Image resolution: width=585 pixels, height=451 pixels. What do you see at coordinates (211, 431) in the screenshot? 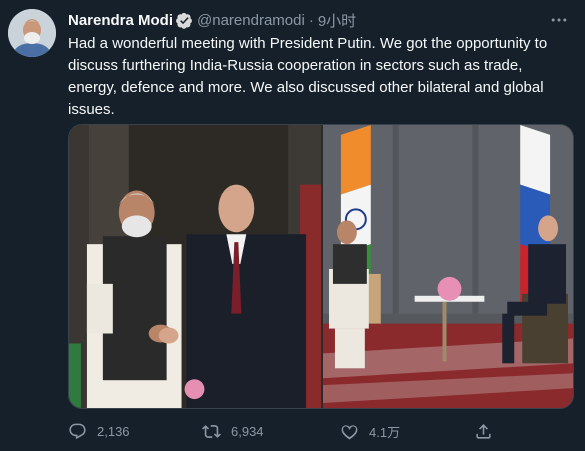
I see `retweet-icon` at bounding box center [211, 431].